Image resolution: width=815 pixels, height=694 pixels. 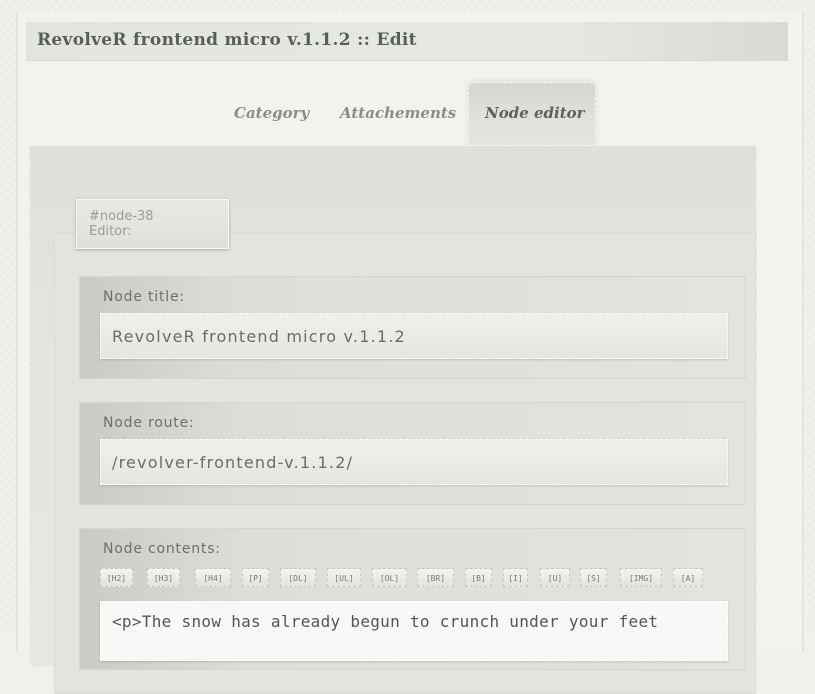 What do you see at coordinates (162, 549) in the screenshot?
I see `node-contents-label: Node contents:` at bounding box center [162, 549].